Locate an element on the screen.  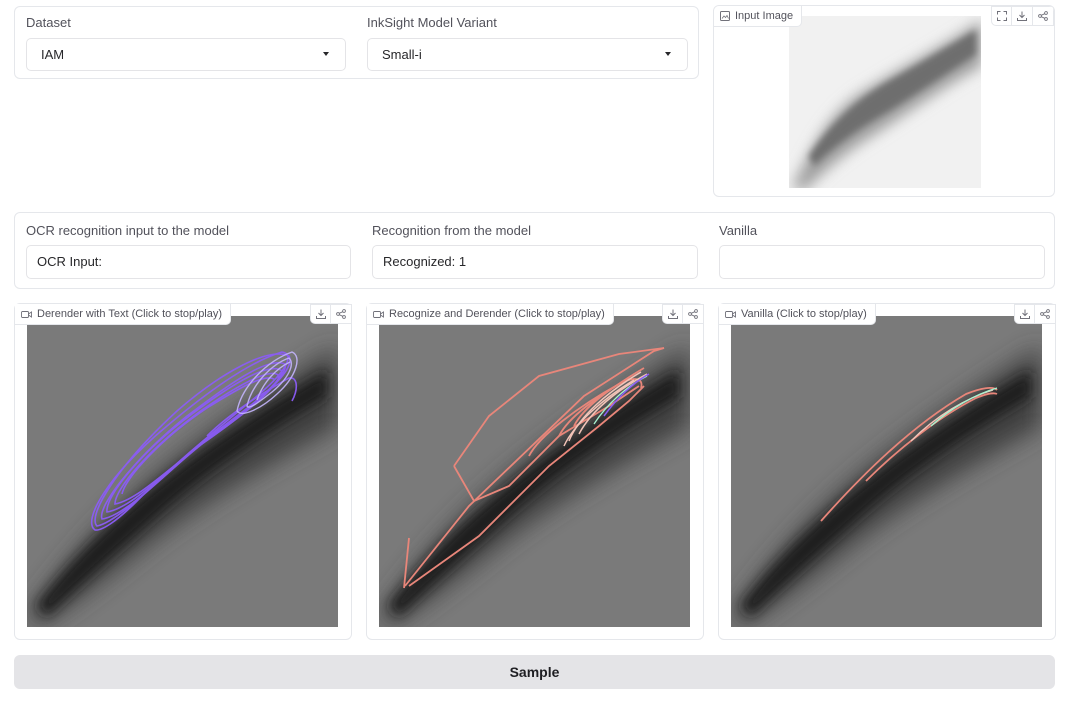
derender-with-text-tag: Derender with Text (Click to stop/play) is located at coordinates (123, 314).